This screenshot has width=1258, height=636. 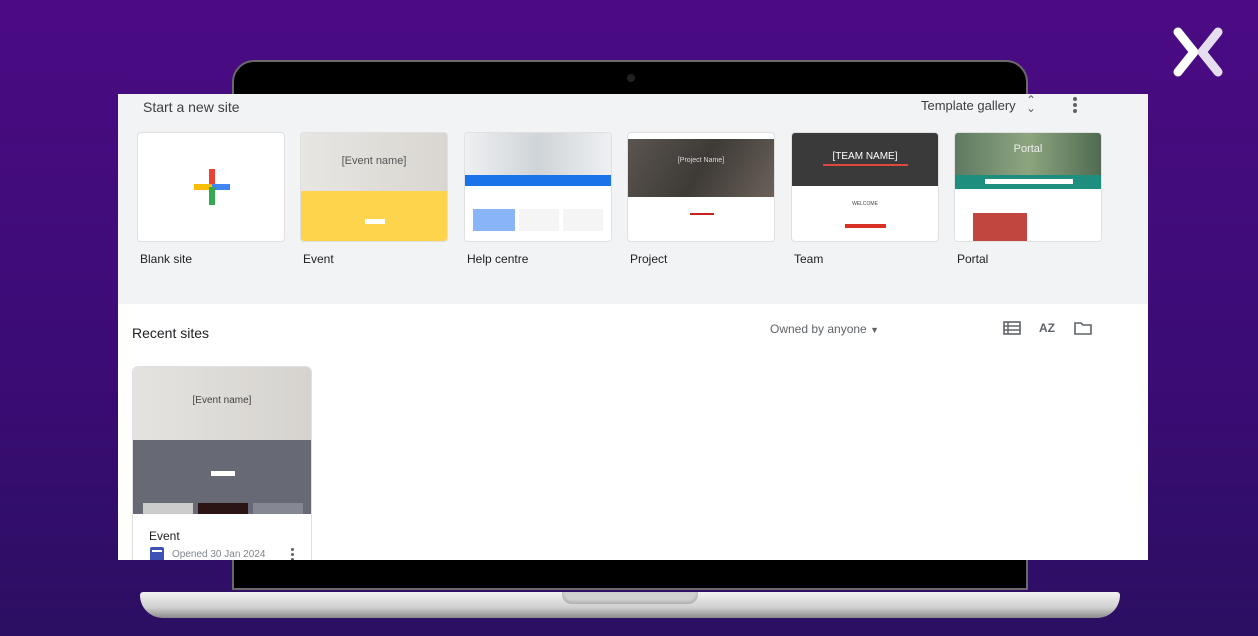 What do you see at coordinates (865, 187) in the screenshot?
I see `template-team: [TEAM NAME] WELCOME` at bounding box center [865, 187].